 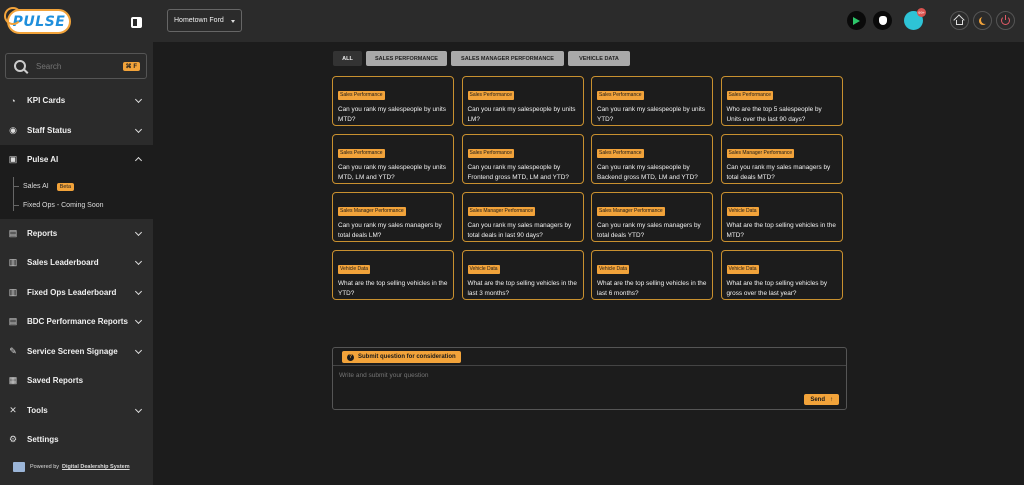 What do you see at coordinates (76, 322) in the screenshot?
I see `sidebar-item-bdc-performance-reports: ▤ BDC Performance Reports` at bounding box center [76, 322].